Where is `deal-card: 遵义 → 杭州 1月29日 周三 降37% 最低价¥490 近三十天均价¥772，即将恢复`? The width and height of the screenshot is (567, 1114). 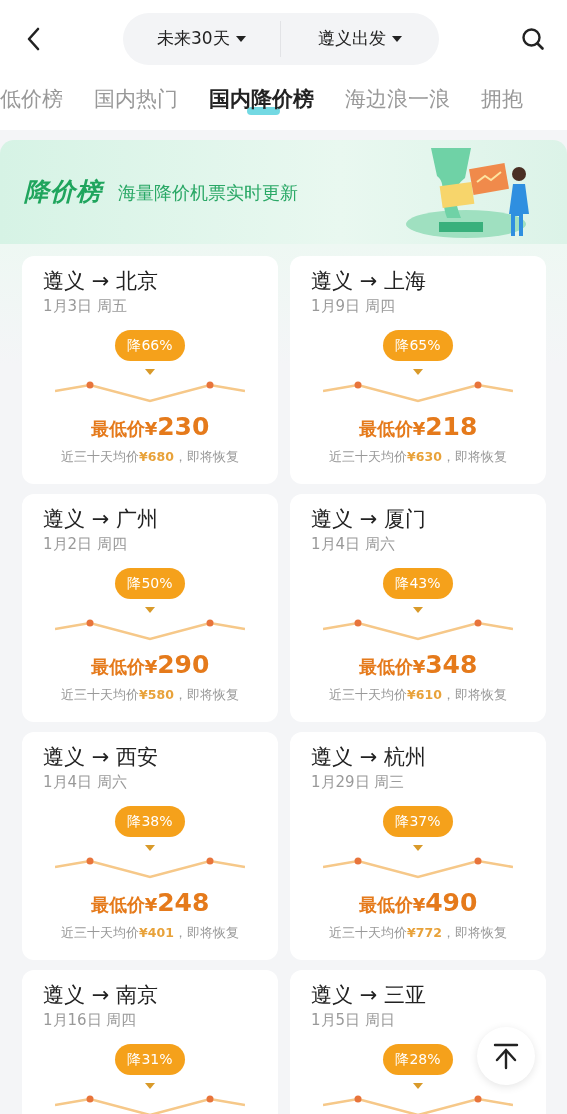 deal-card: 遵义 → 杭州 1月29日 周三 降37% 最低价¥490 近三十天均价¥772，即将恢复 is located at coordinates (418, 846).